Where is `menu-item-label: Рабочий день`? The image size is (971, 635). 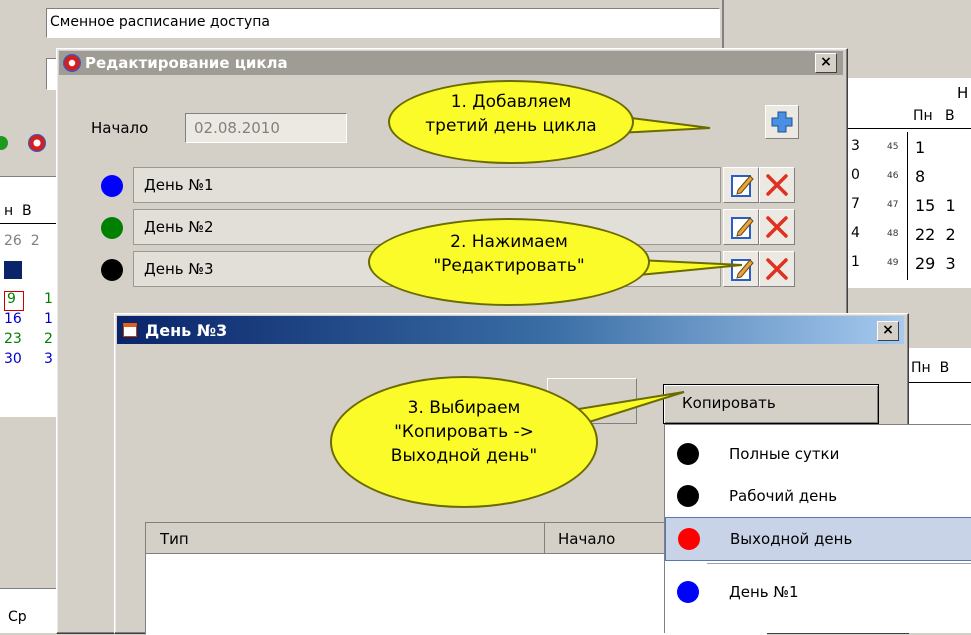
menu-item-label: Рабочий день is located at coordinates (783, 496).